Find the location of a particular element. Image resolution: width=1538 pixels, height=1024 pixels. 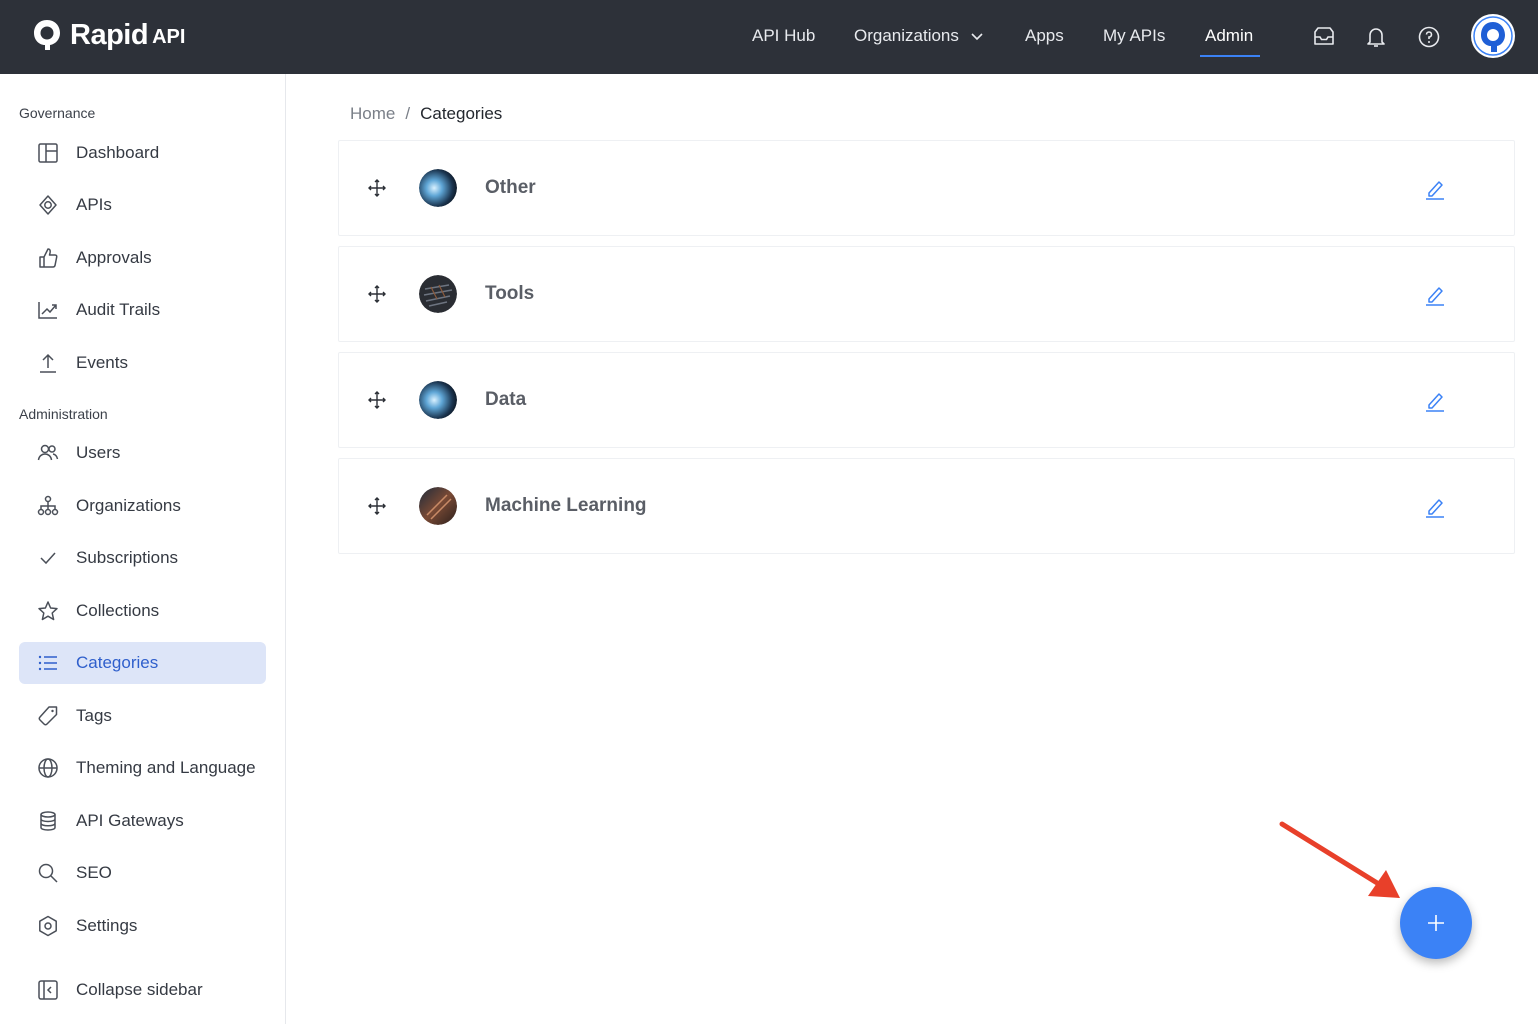

list-icon is located at coordinates (48, 663).